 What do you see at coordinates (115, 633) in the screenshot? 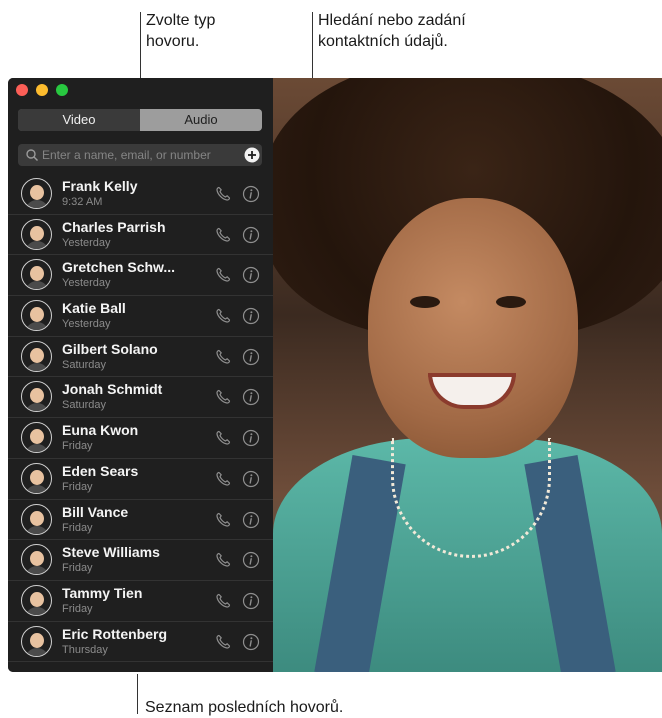
I see `call-contact-name: Eric Rottenberg` at bounding box center [115, 633].